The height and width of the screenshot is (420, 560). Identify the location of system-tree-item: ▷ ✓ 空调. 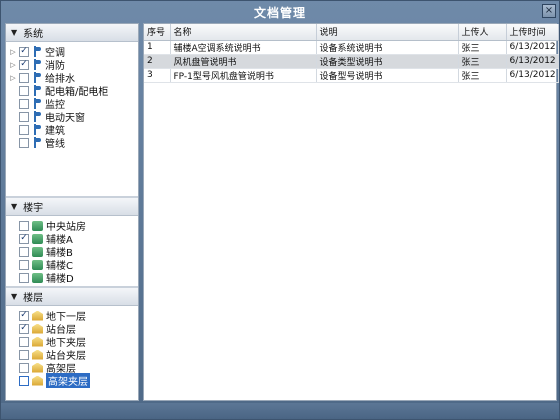
(72, 52).